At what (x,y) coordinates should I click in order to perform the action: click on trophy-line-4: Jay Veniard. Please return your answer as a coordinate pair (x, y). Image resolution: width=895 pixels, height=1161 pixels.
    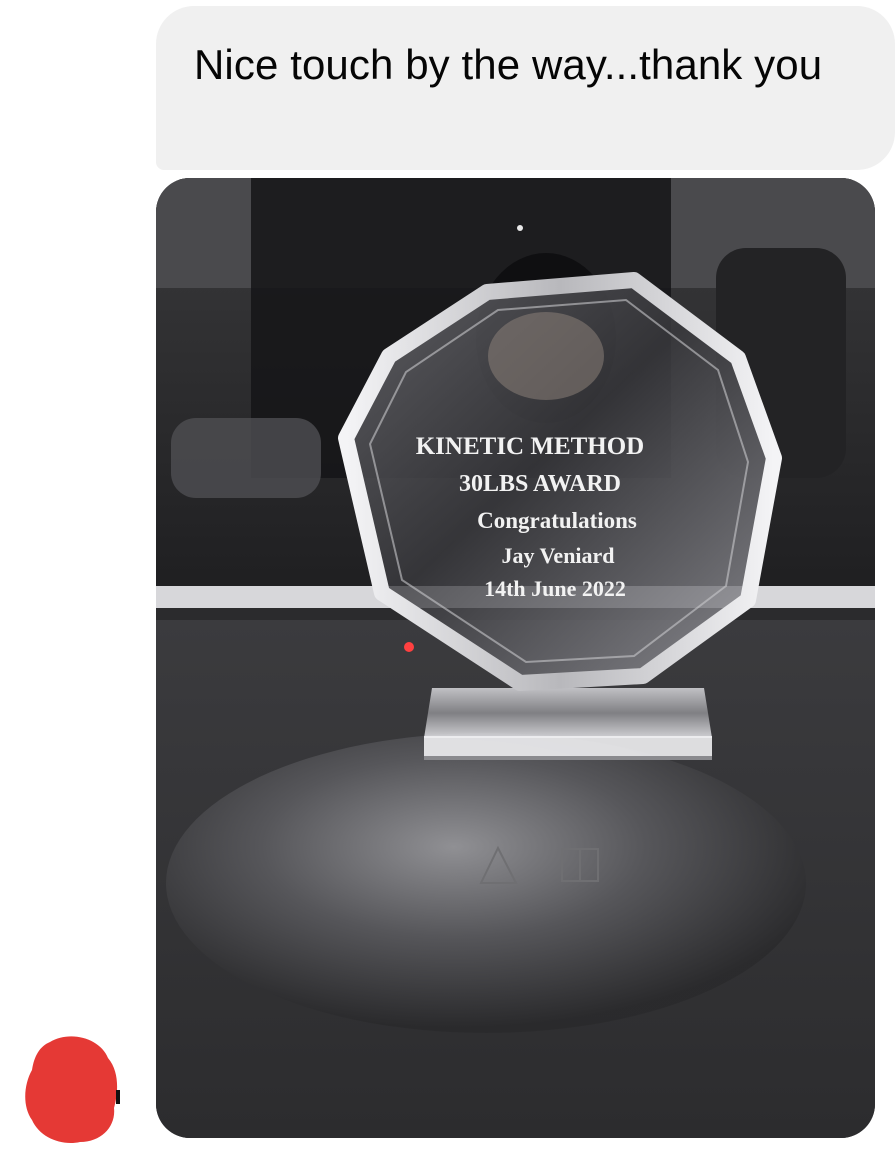
    Looking at the image, I should click on (557, 555).